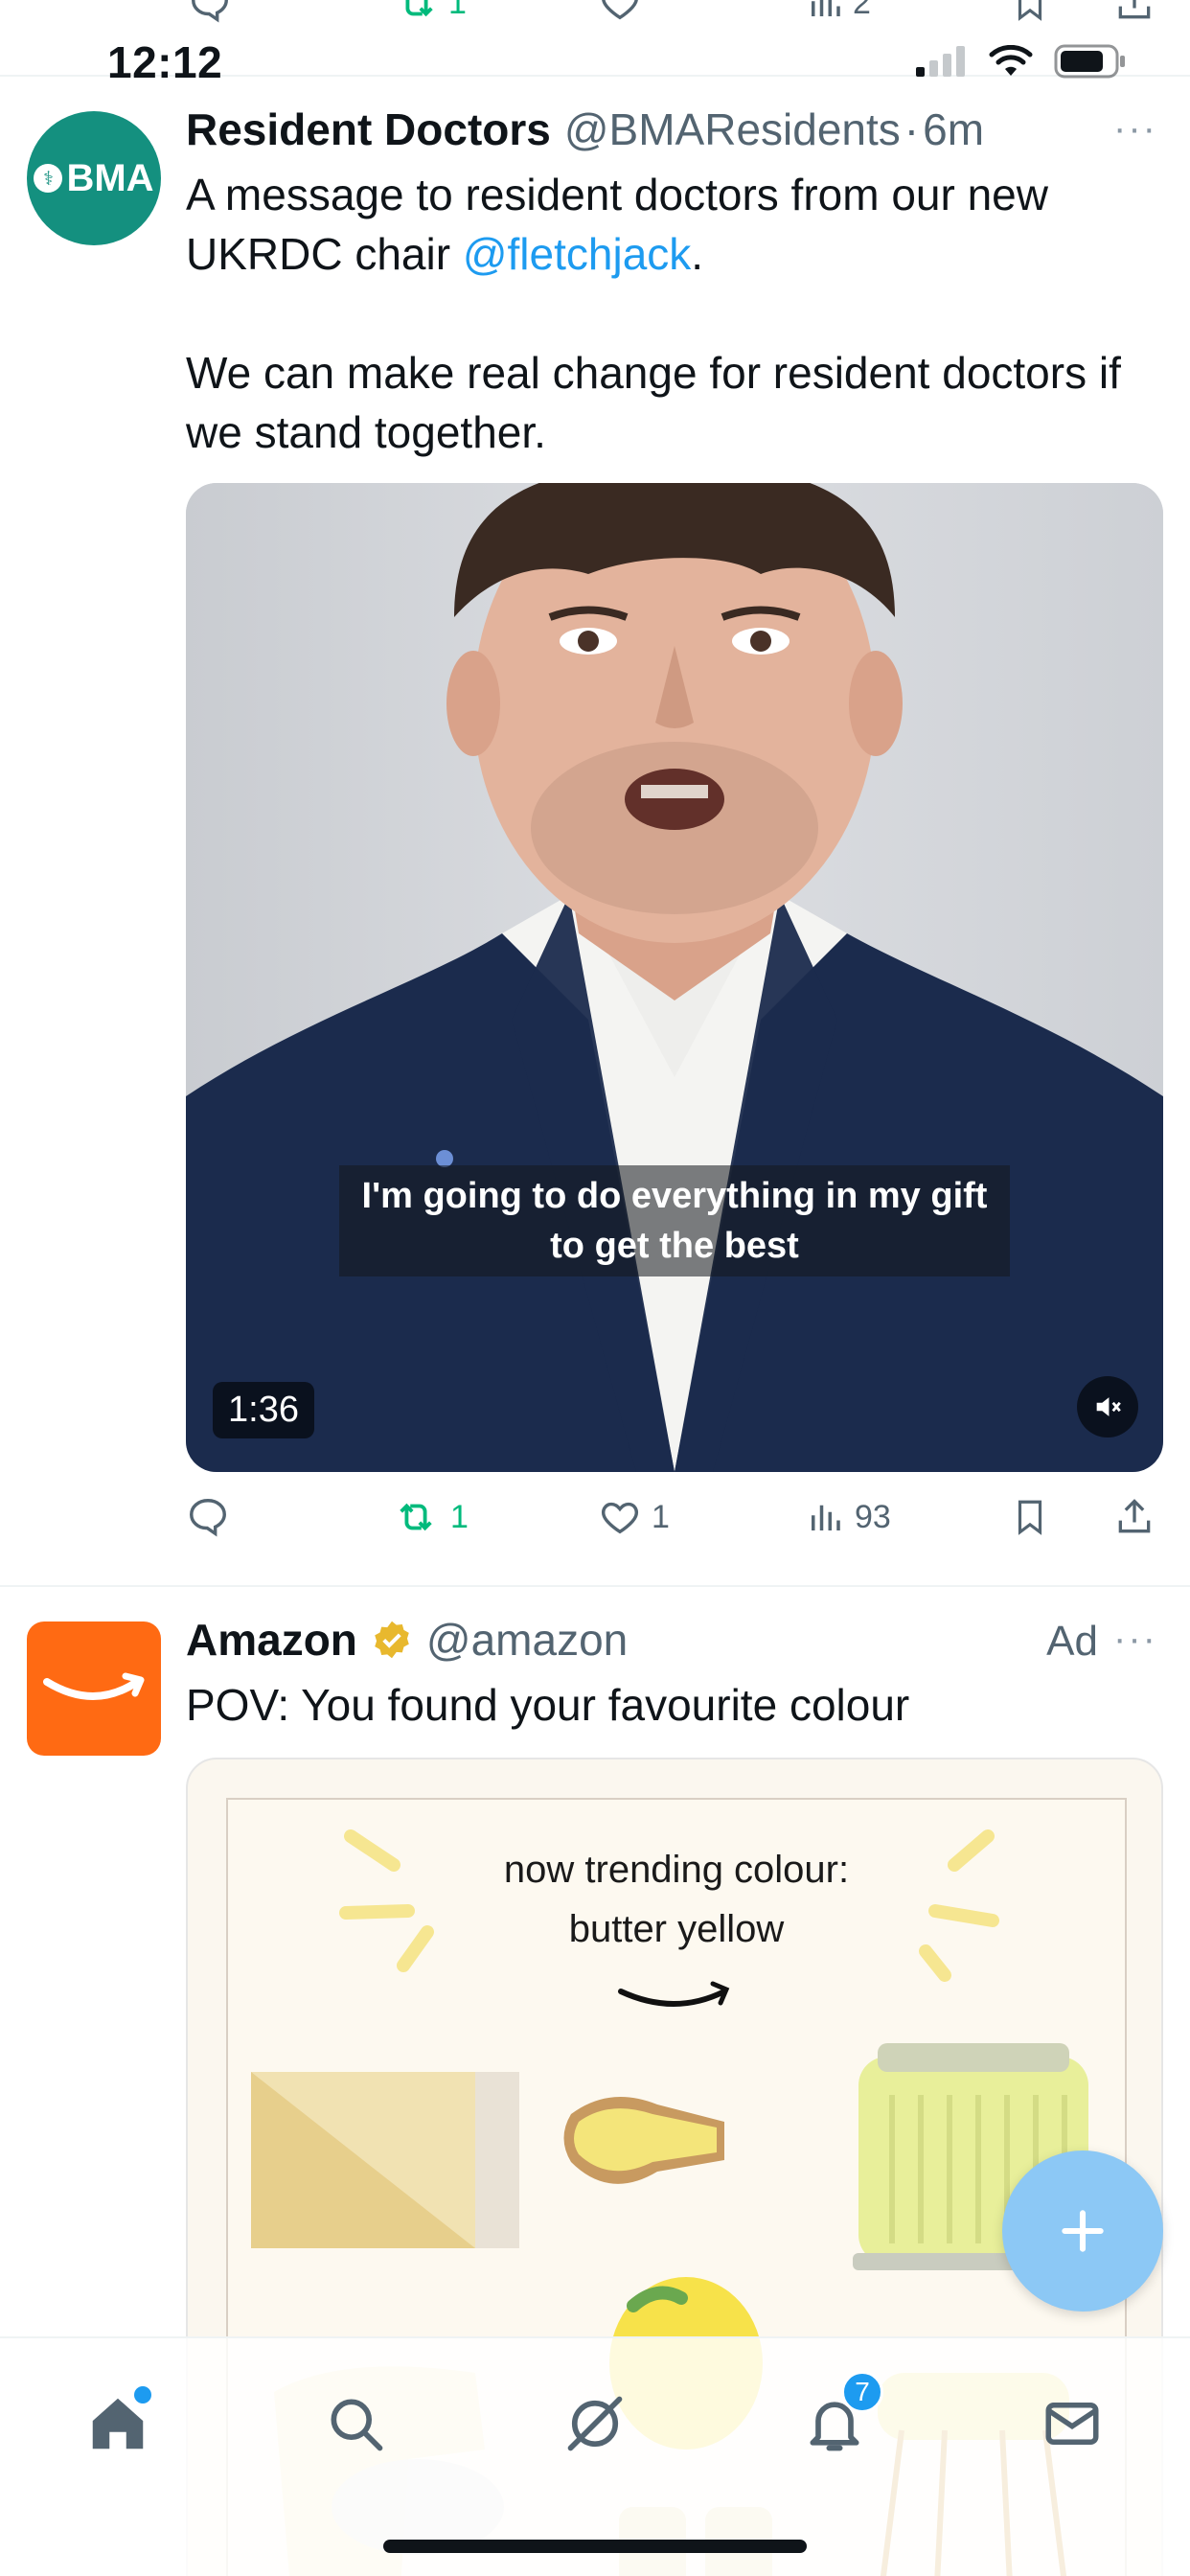  What do you see at coordinates (548, 1705) in the screenshot?
I see `tweet-text: POV: You found your favourite colour` at bounding box center [548, 1705].